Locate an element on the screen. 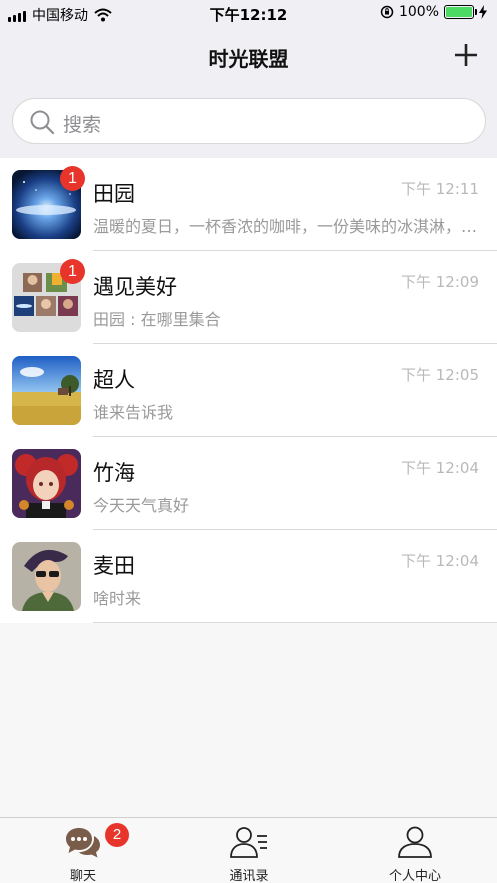 The image size is (497, 883). contacts-icon is located at coordinates (248, 842).